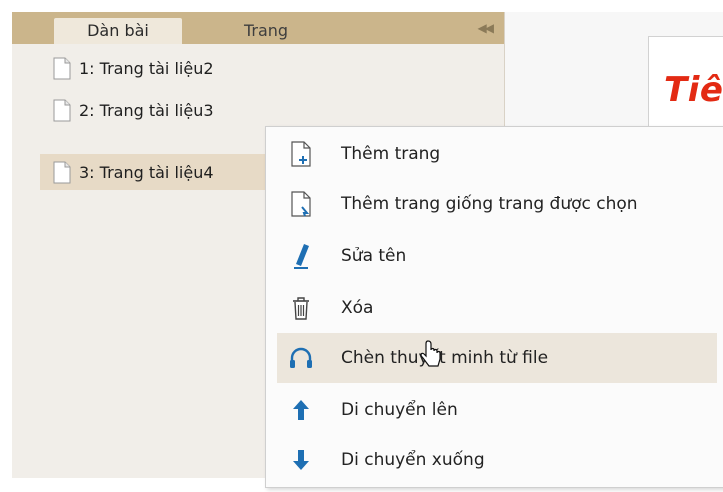  I want to click on page-list-item-selected: 3: Trang tài liệu4, so click(162, 172).